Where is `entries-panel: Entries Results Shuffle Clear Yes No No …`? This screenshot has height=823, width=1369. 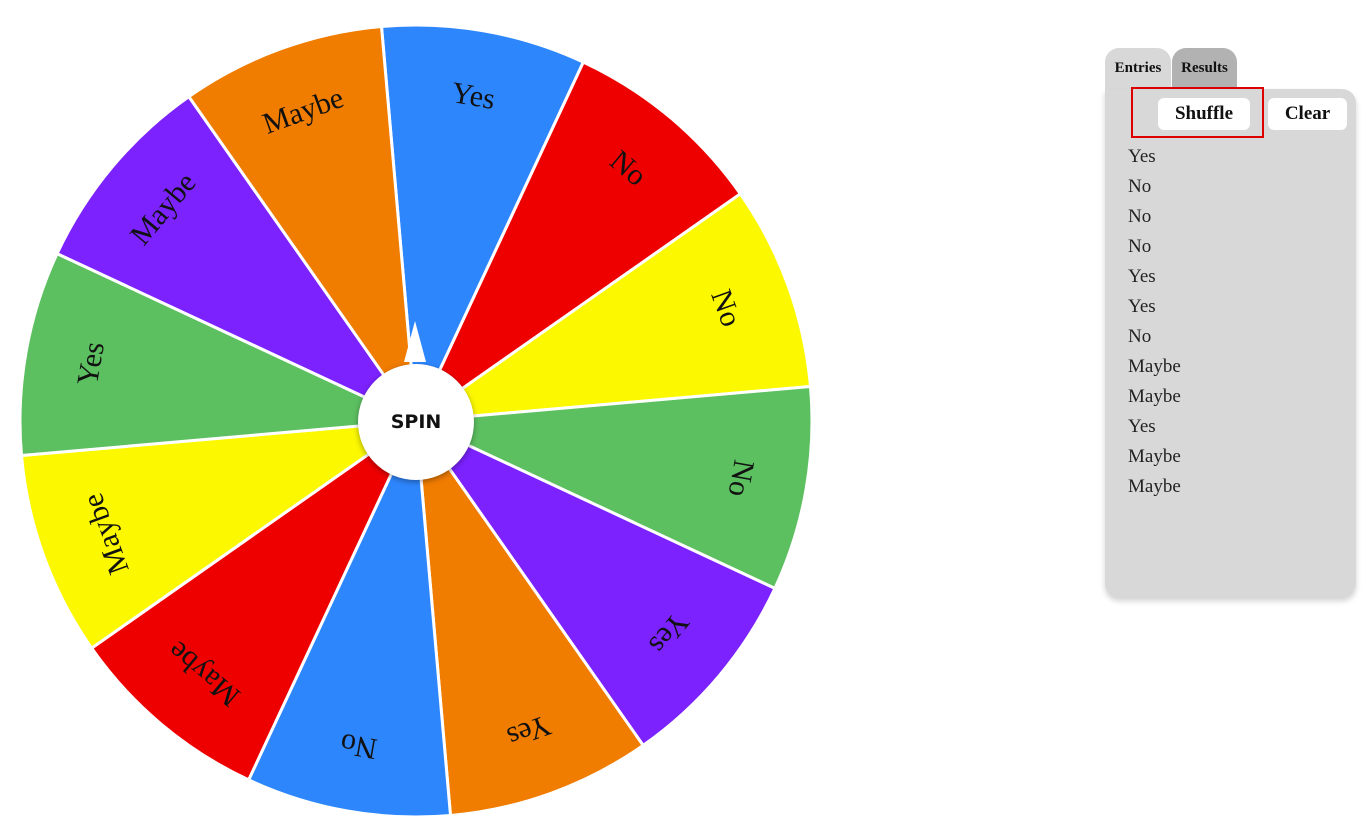
entries-panel: Entries Results Shuffle Clear Yes No No … is located at coordinates (1230, 323).